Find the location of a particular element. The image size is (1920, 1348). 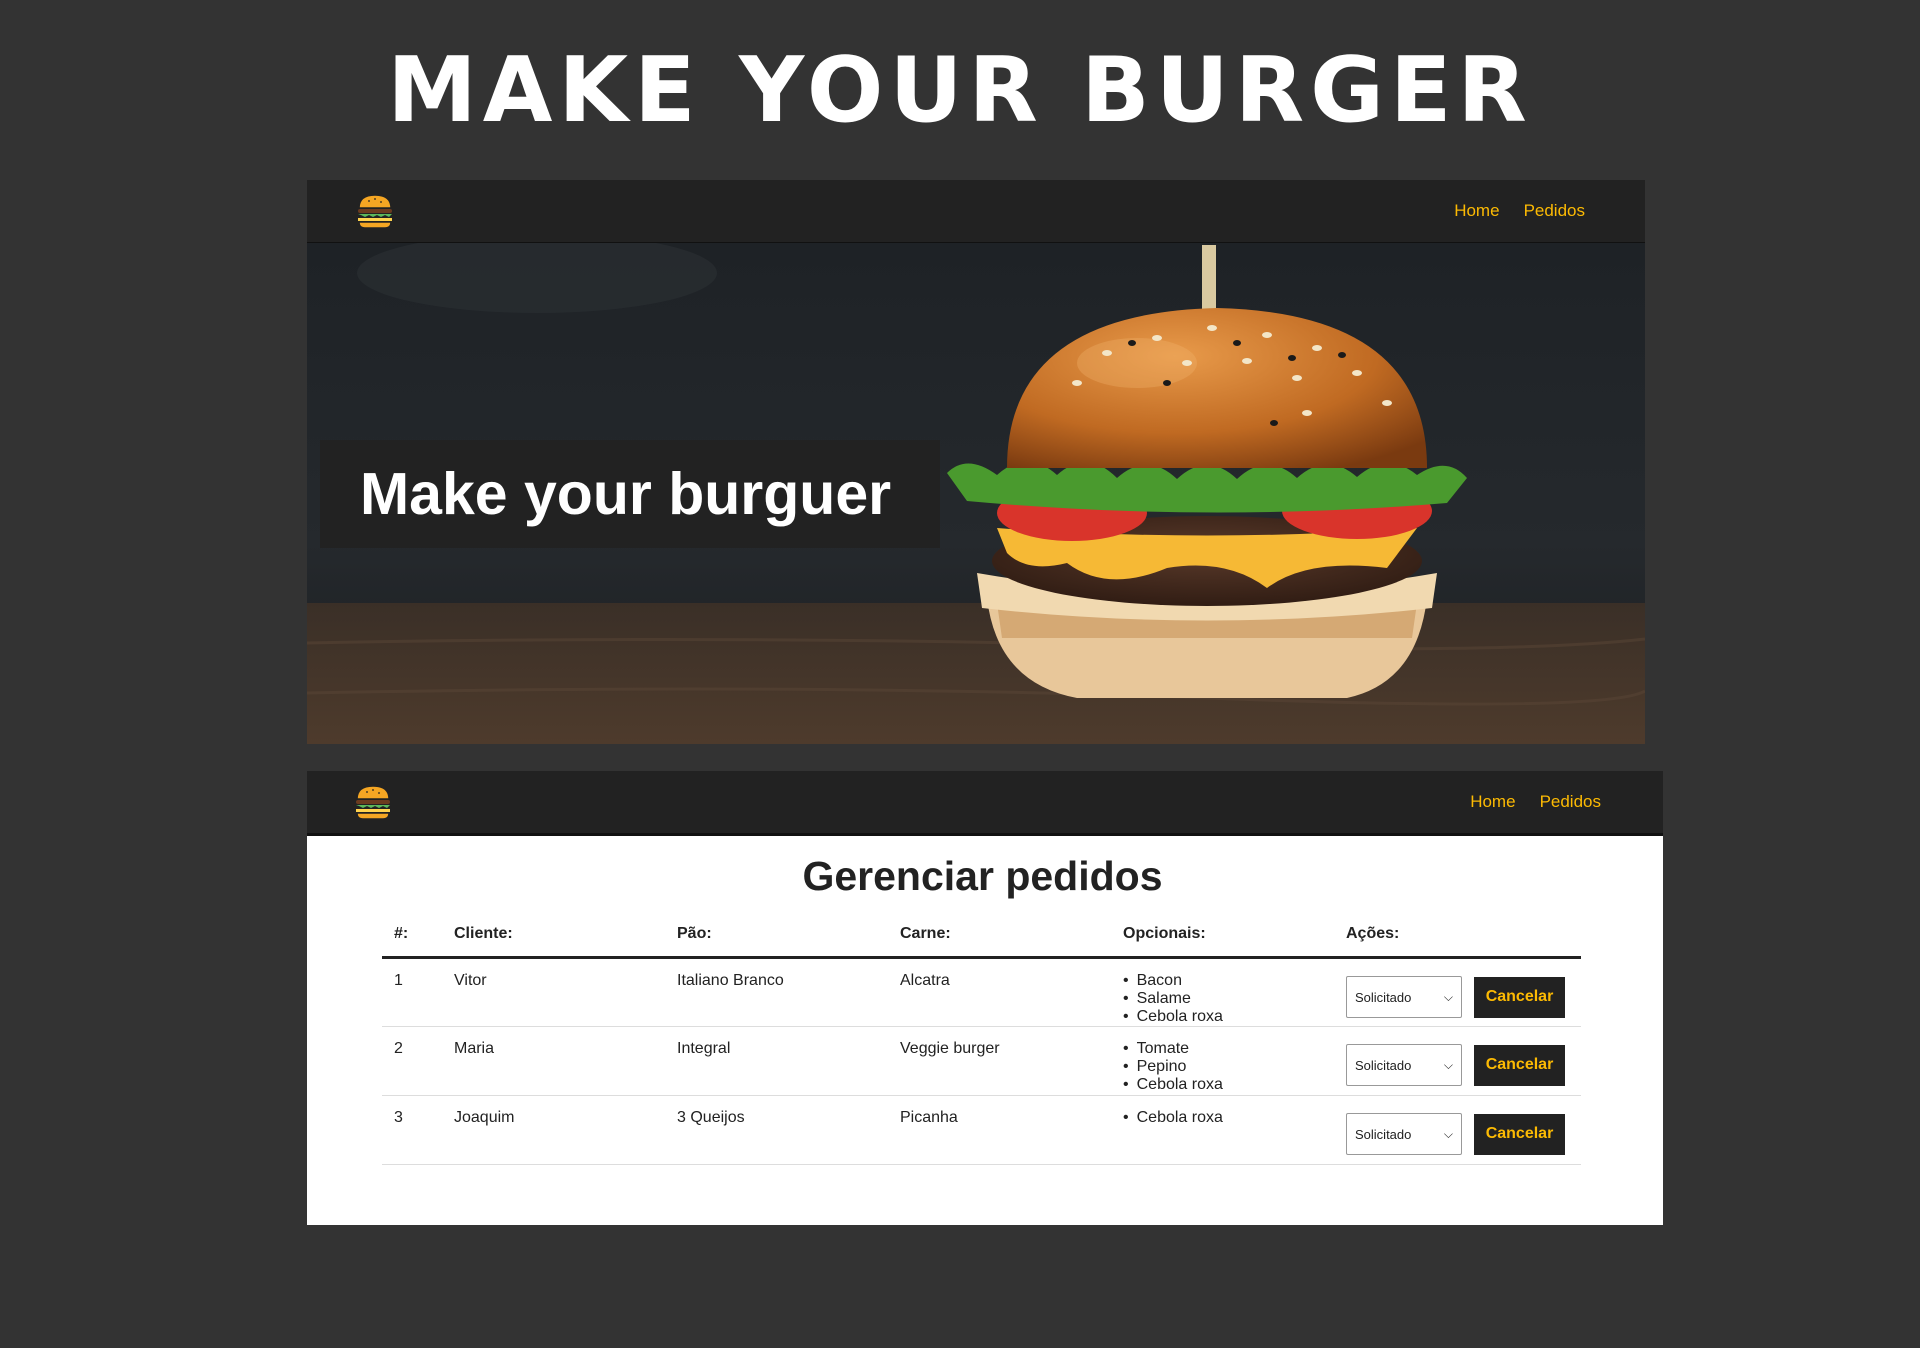

order-id: 2 is located at coordinates (412, 1061).